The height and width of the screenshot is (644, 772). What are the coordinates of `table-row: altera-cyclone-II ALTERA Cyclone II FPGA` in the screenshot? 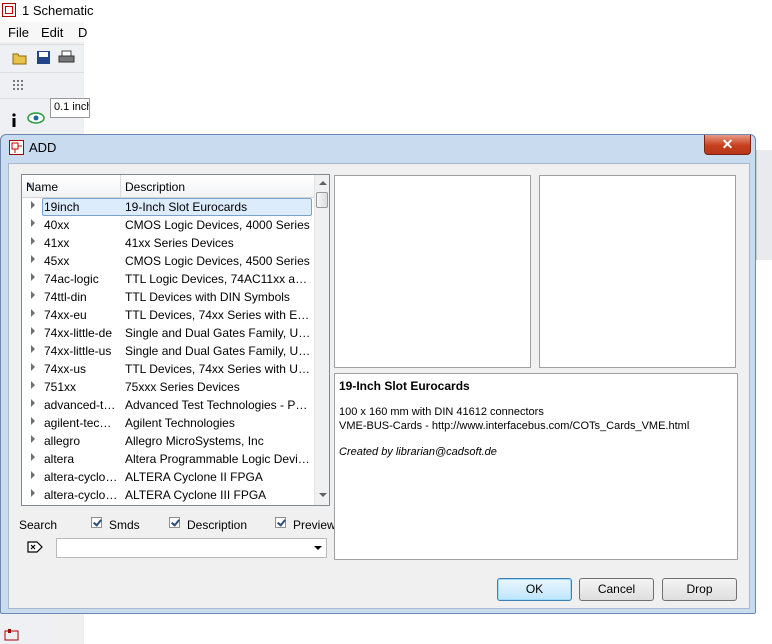 It's located at (168, 477).